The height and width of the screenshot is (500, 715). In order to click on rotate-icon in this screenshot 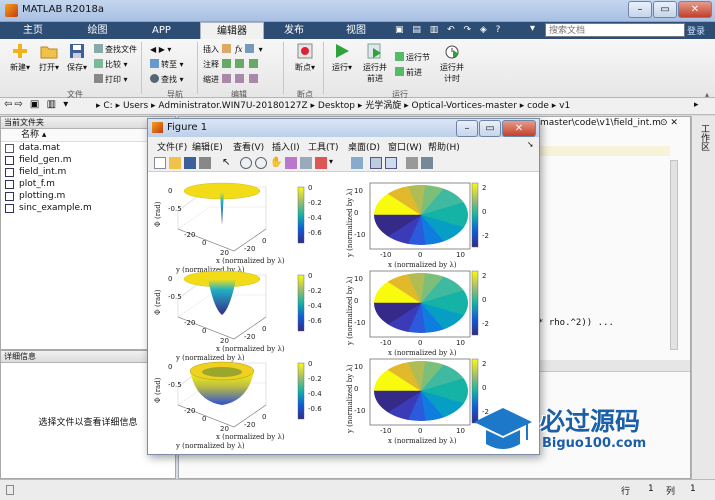, I will do `click(291, 163)`.